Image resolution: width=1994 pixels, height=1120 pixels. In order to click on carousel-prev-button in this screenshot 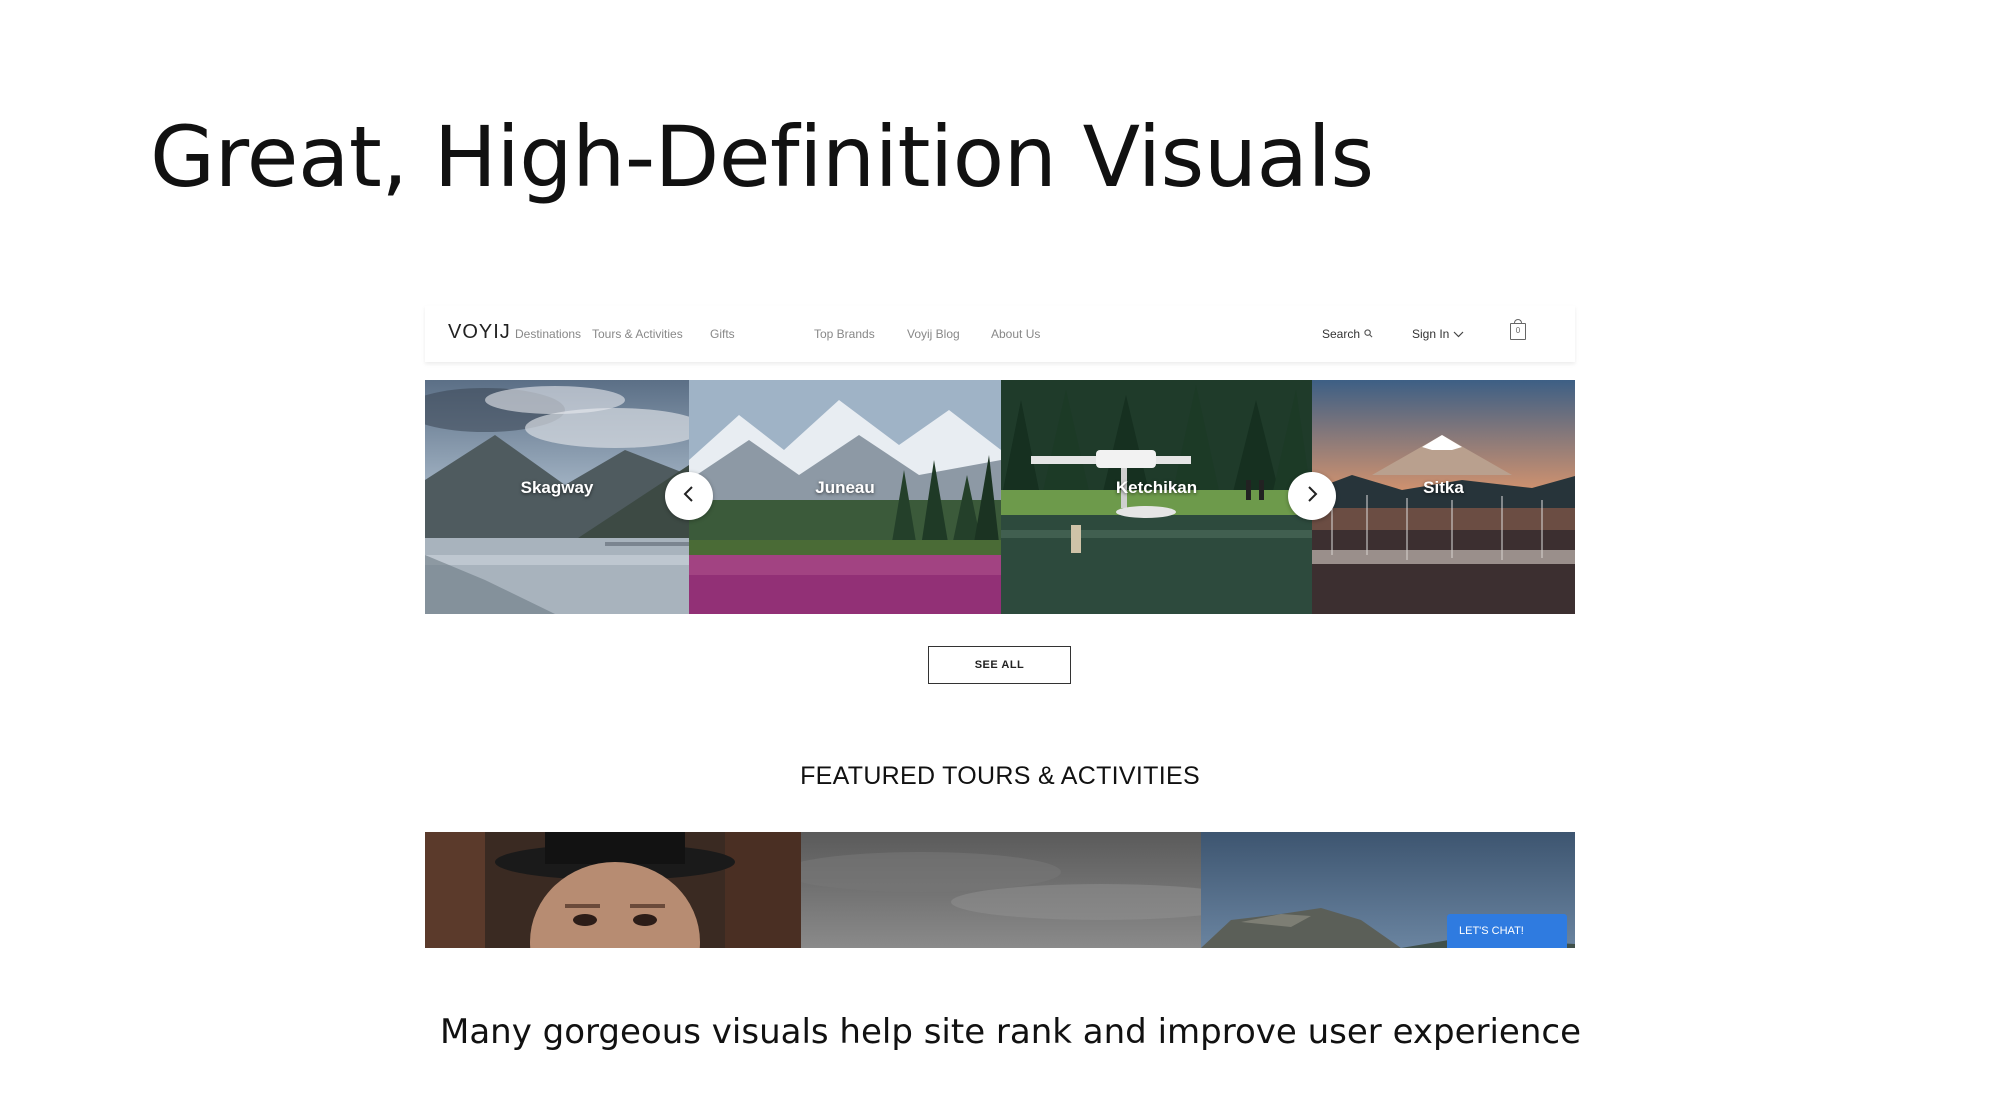, I will do `click(689, 496)`.